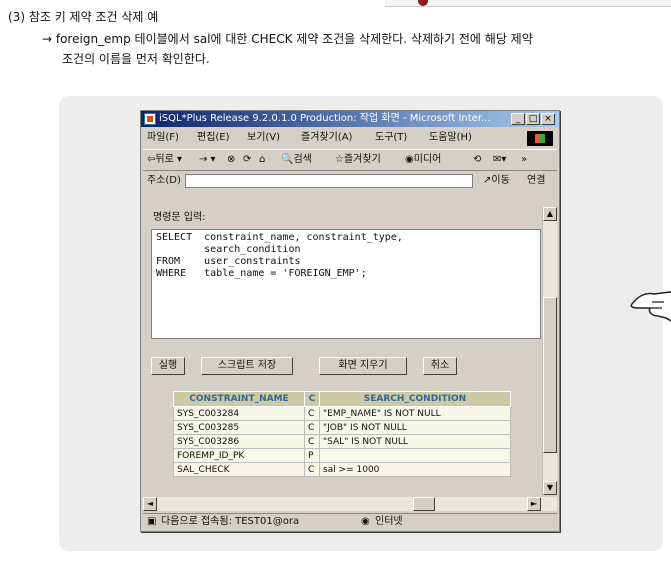  I want to click on table-row: SAL_CHECK C sal >= 1000, so click(342, 469).